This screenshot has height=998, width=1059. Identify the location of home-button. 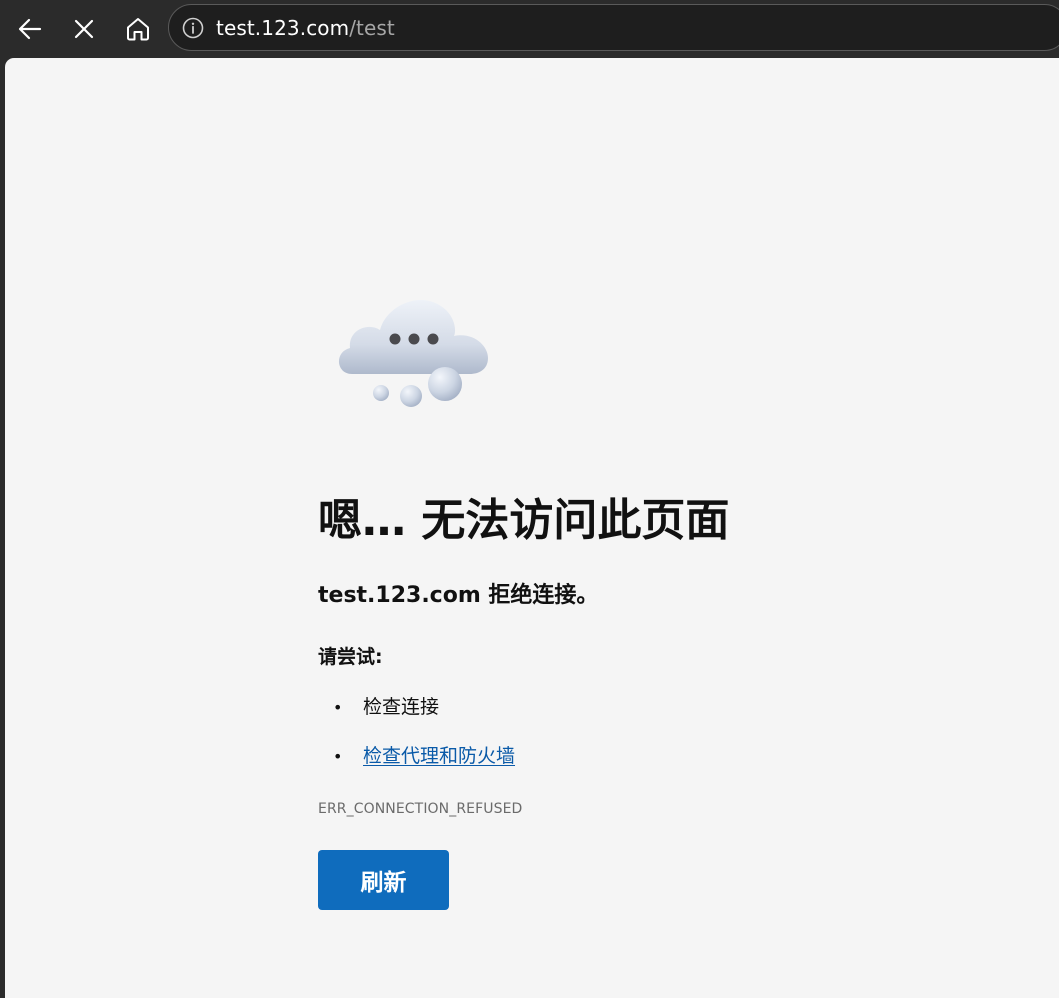
(138, 29).